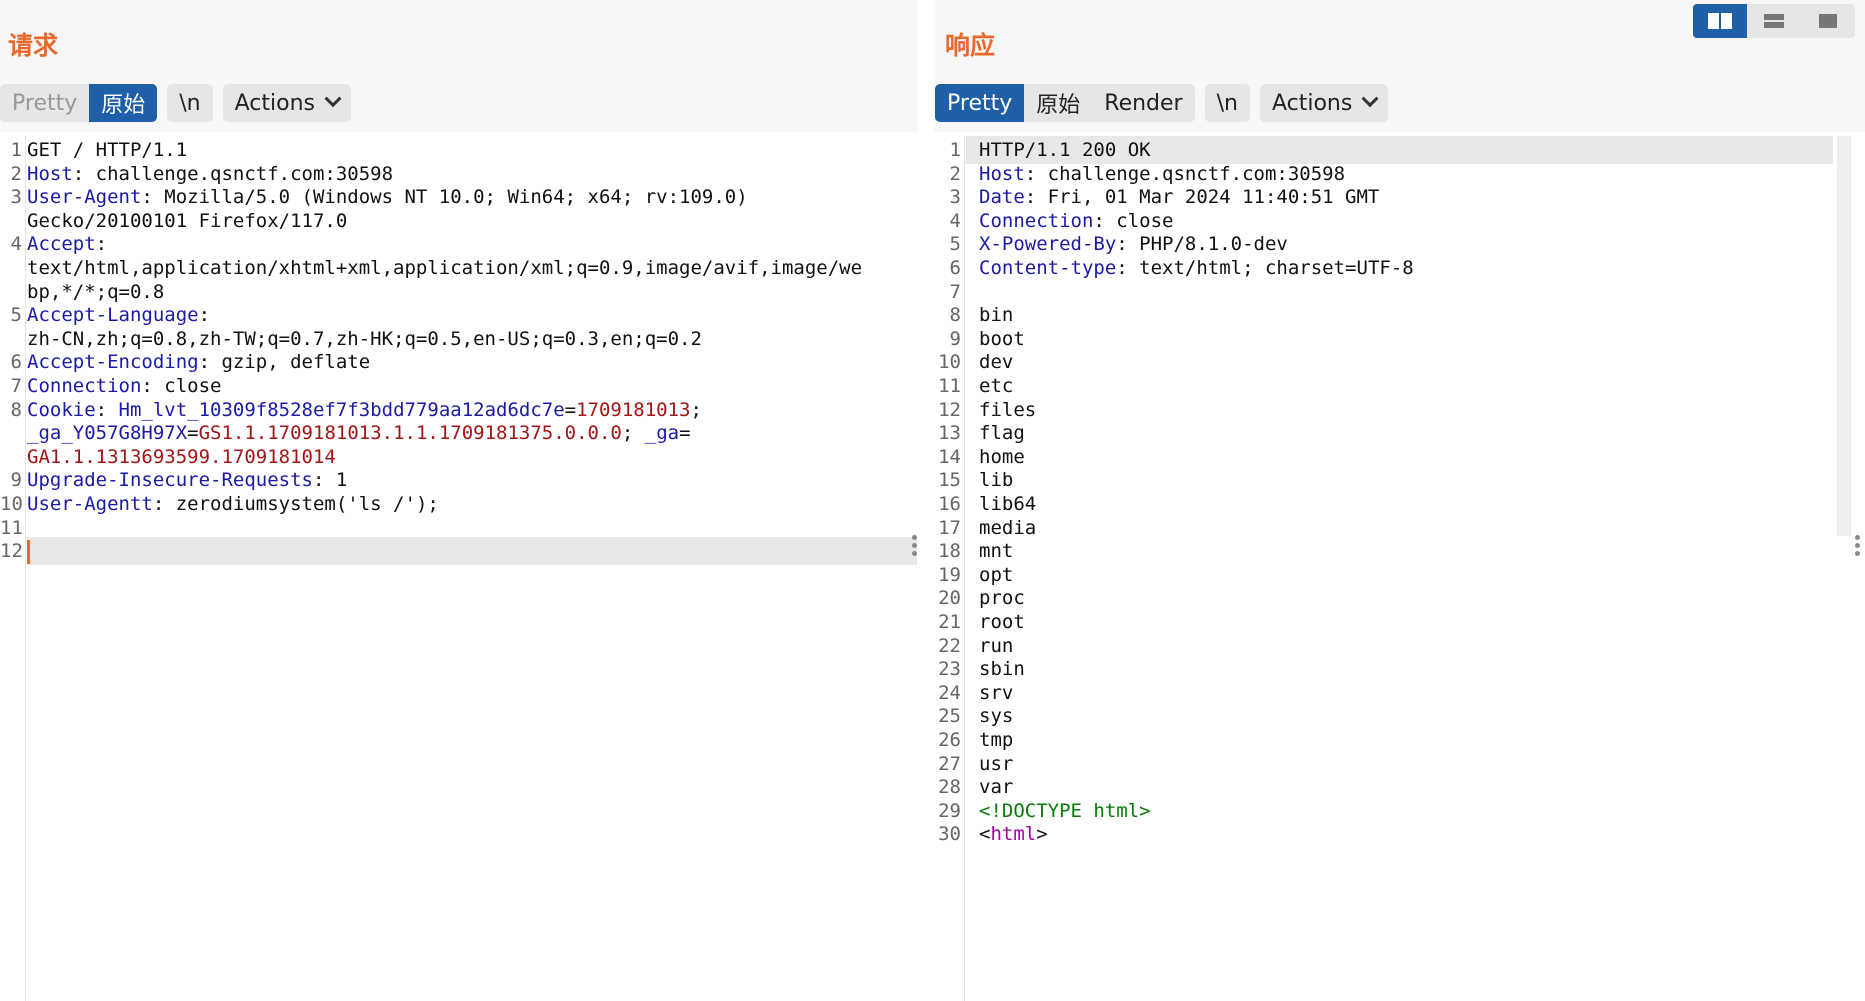 The width and height of the screenshot is (1865, 1001). I want to click on response-view-tabs: Pretty 原始 Render, so click(1065, 103).